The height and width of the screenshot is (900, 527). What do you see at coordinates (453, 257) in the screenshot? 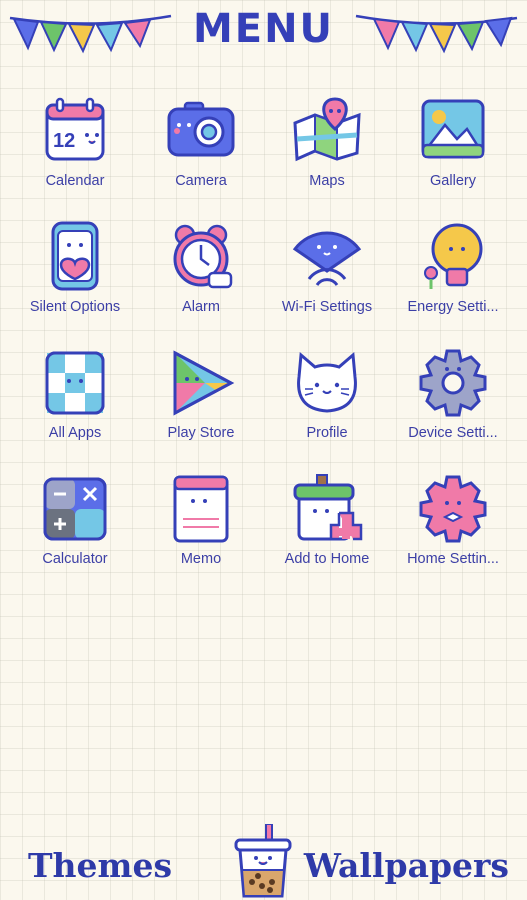
I see `lightbulb-icon` at bounding box center [453, 257].